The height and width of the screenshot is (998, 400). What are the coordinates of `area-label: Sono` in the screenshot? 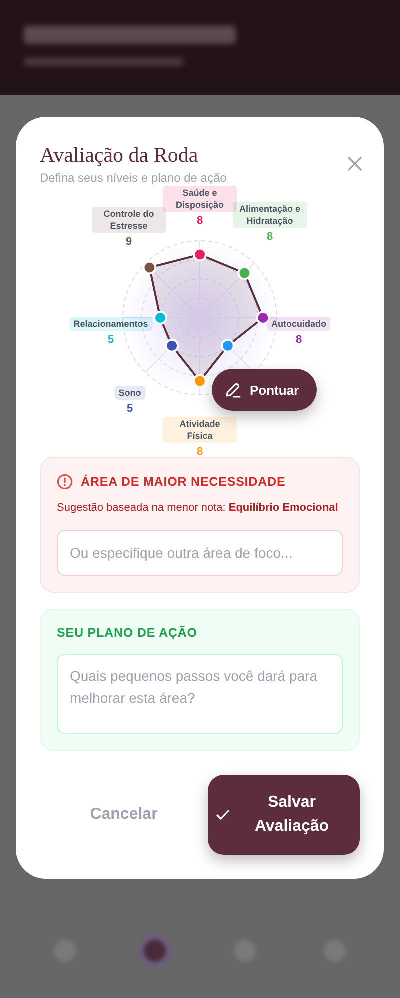 It's located at (130, 393).